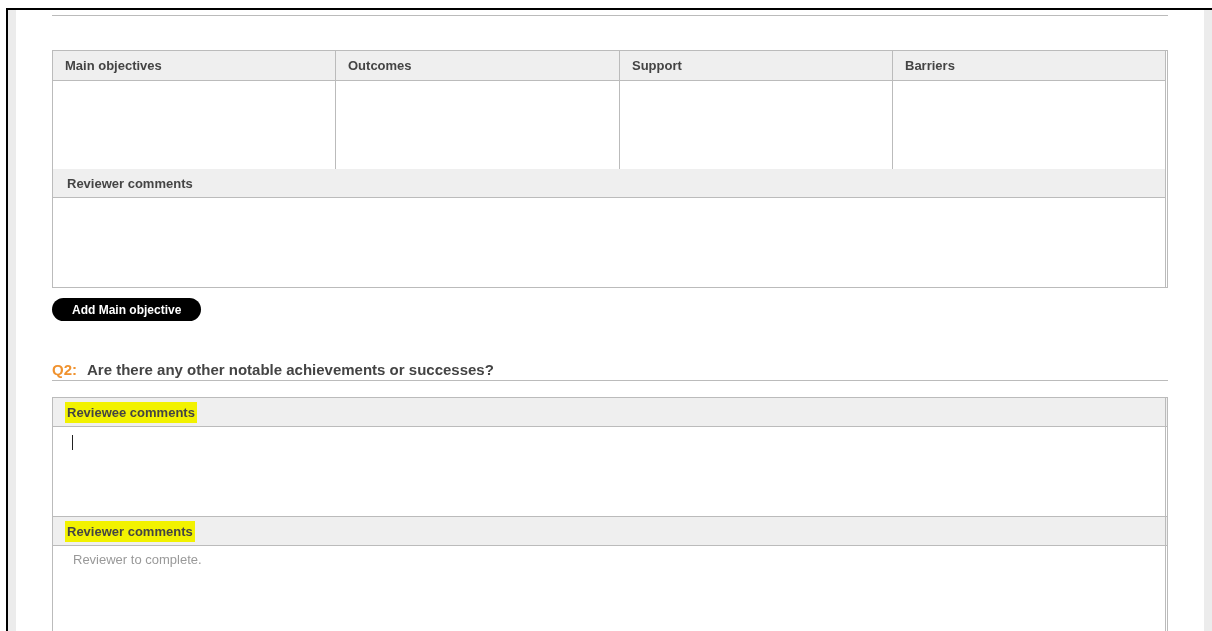 The image size is (1212, 631). What do you see at coordinates (610, 588) in the screenshot?
I see `comment-field: Reviewer to complete.` at bounding box center [610, 588].